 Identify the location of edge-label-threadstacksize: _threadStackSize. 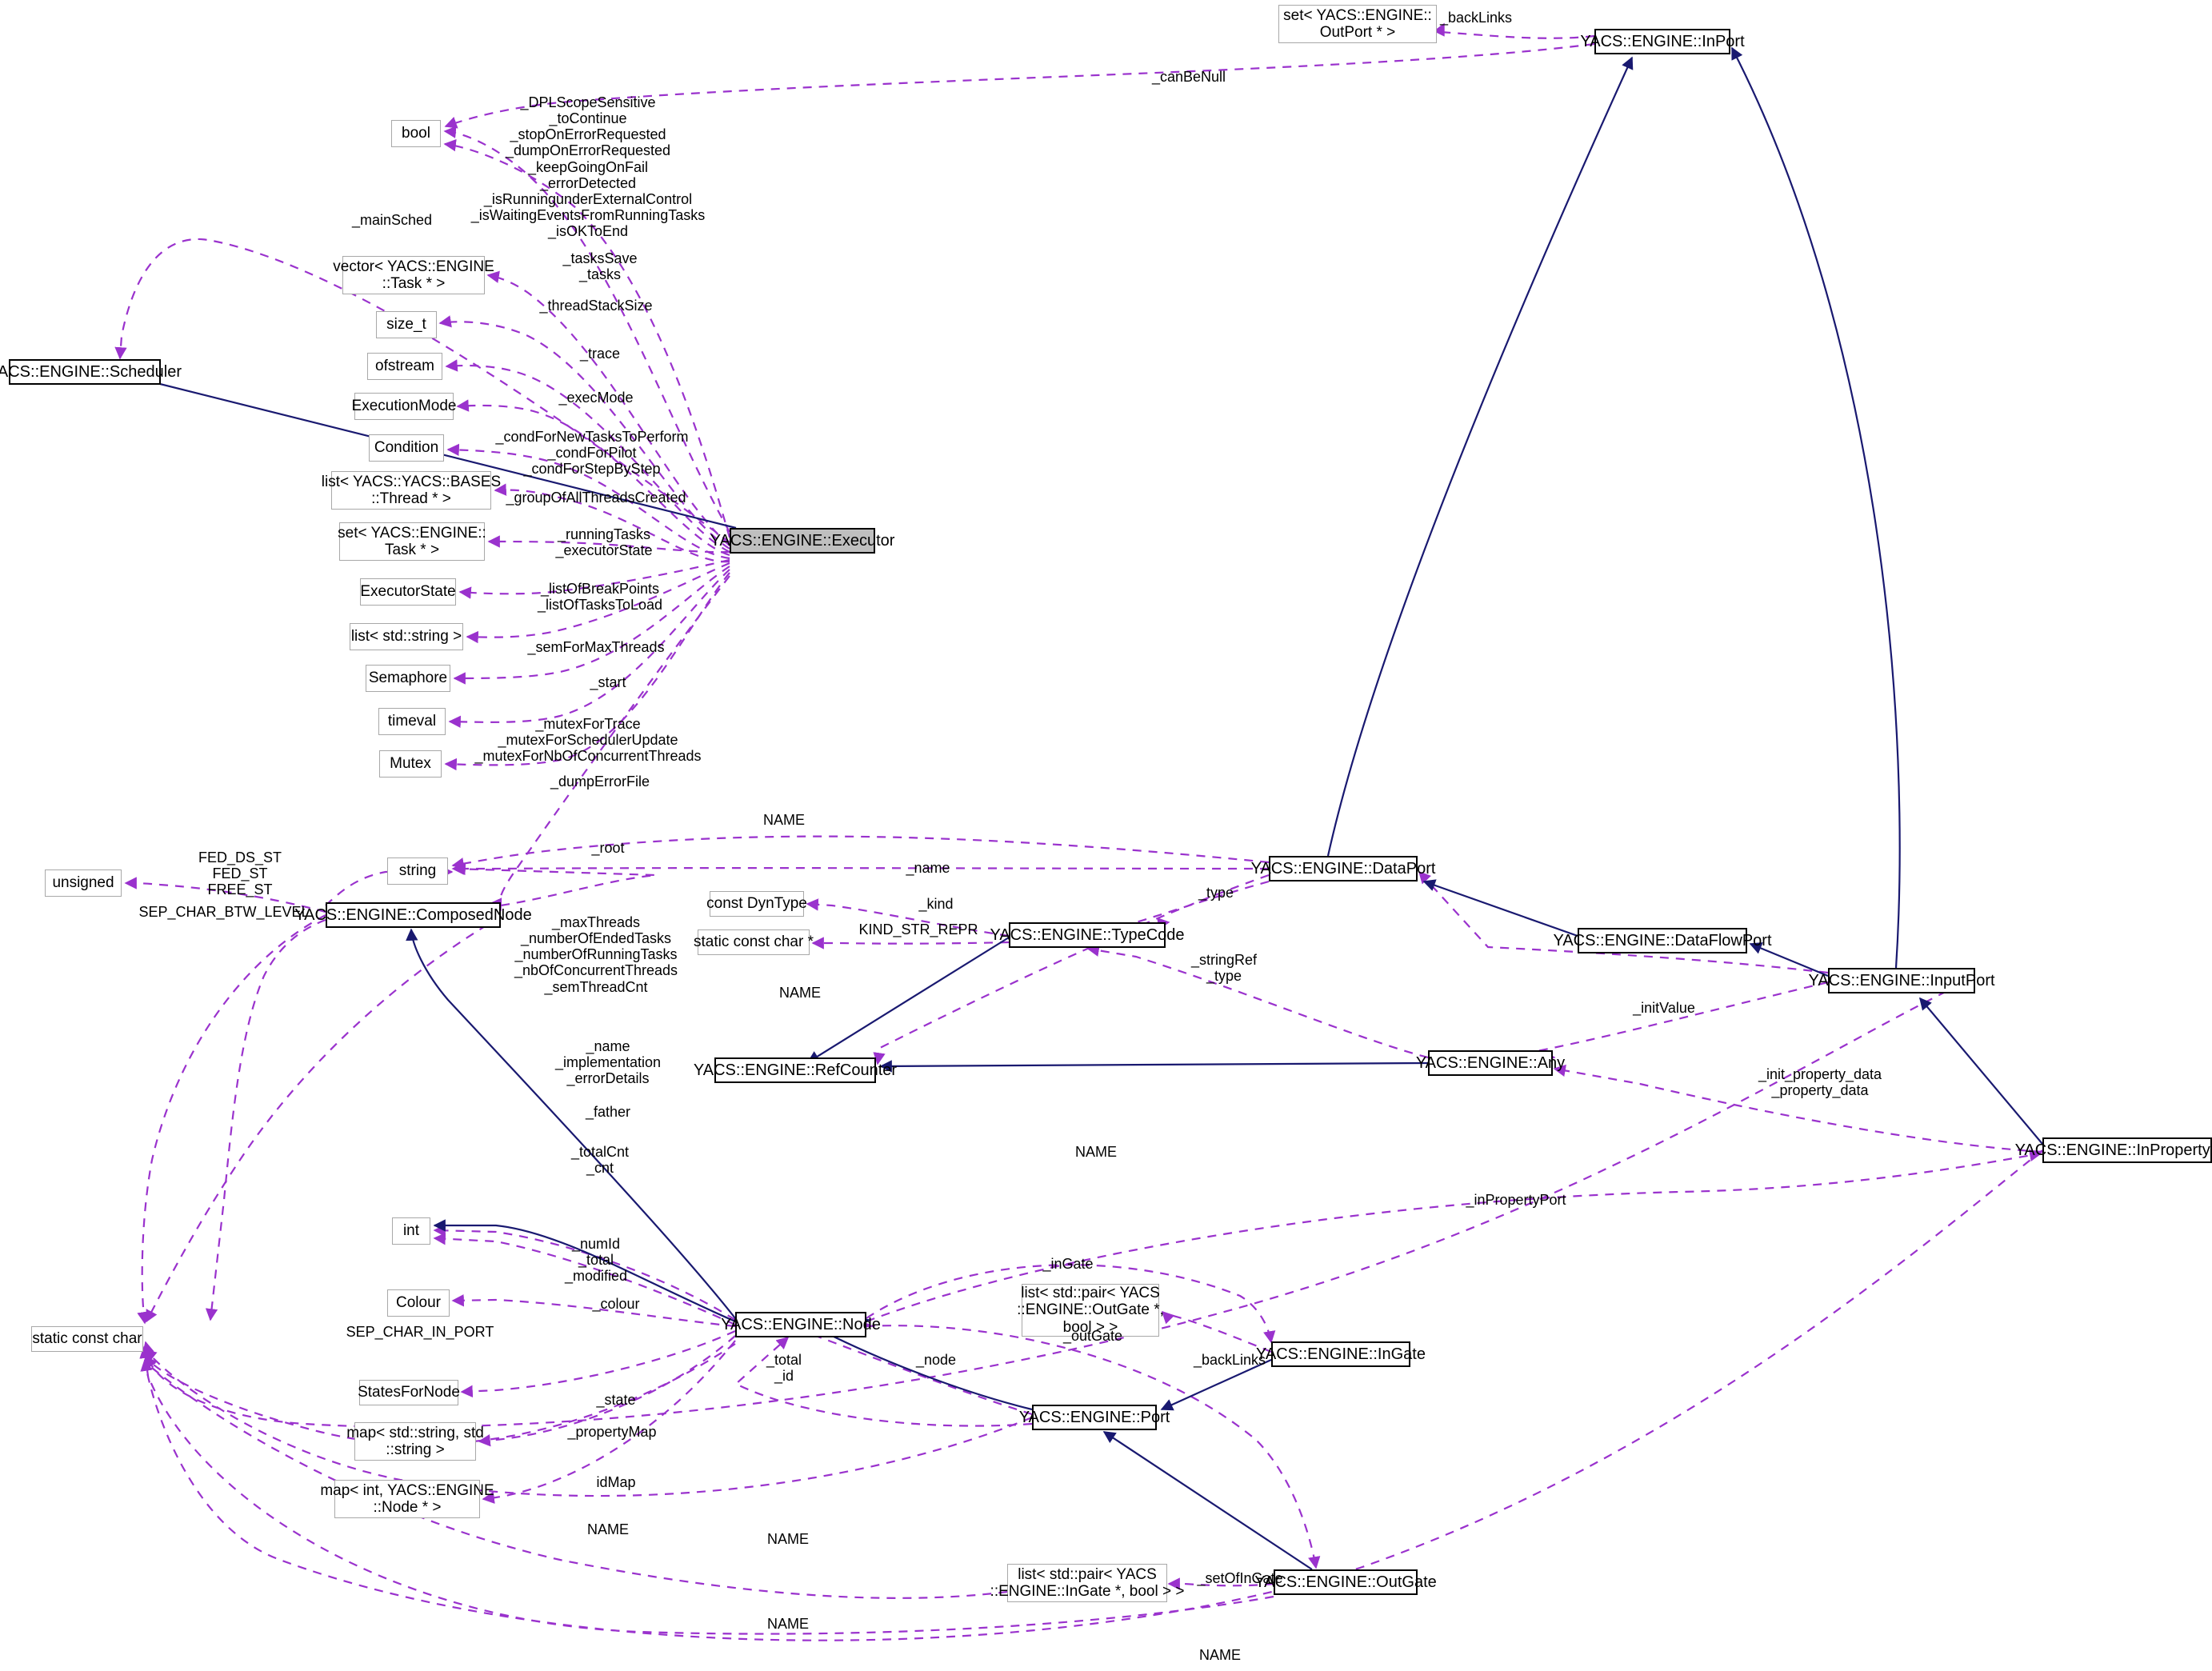
(596, 306).